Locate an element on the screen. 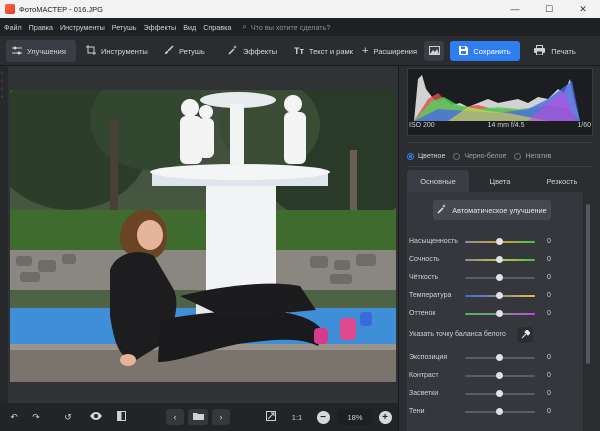  menu-tools: Инструменты is located at coordinates (82, 27).